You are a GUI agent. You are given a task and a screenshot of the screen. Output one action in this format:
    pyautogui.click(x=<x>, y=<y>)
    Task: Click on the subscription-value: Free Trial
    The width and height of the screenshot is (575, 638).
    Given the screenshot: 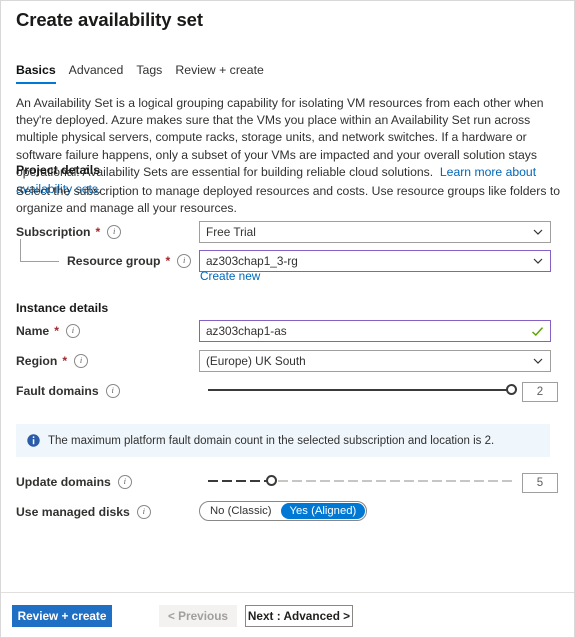 What is the action you would take?
    pyautogui.click(x=231, y=232)
    